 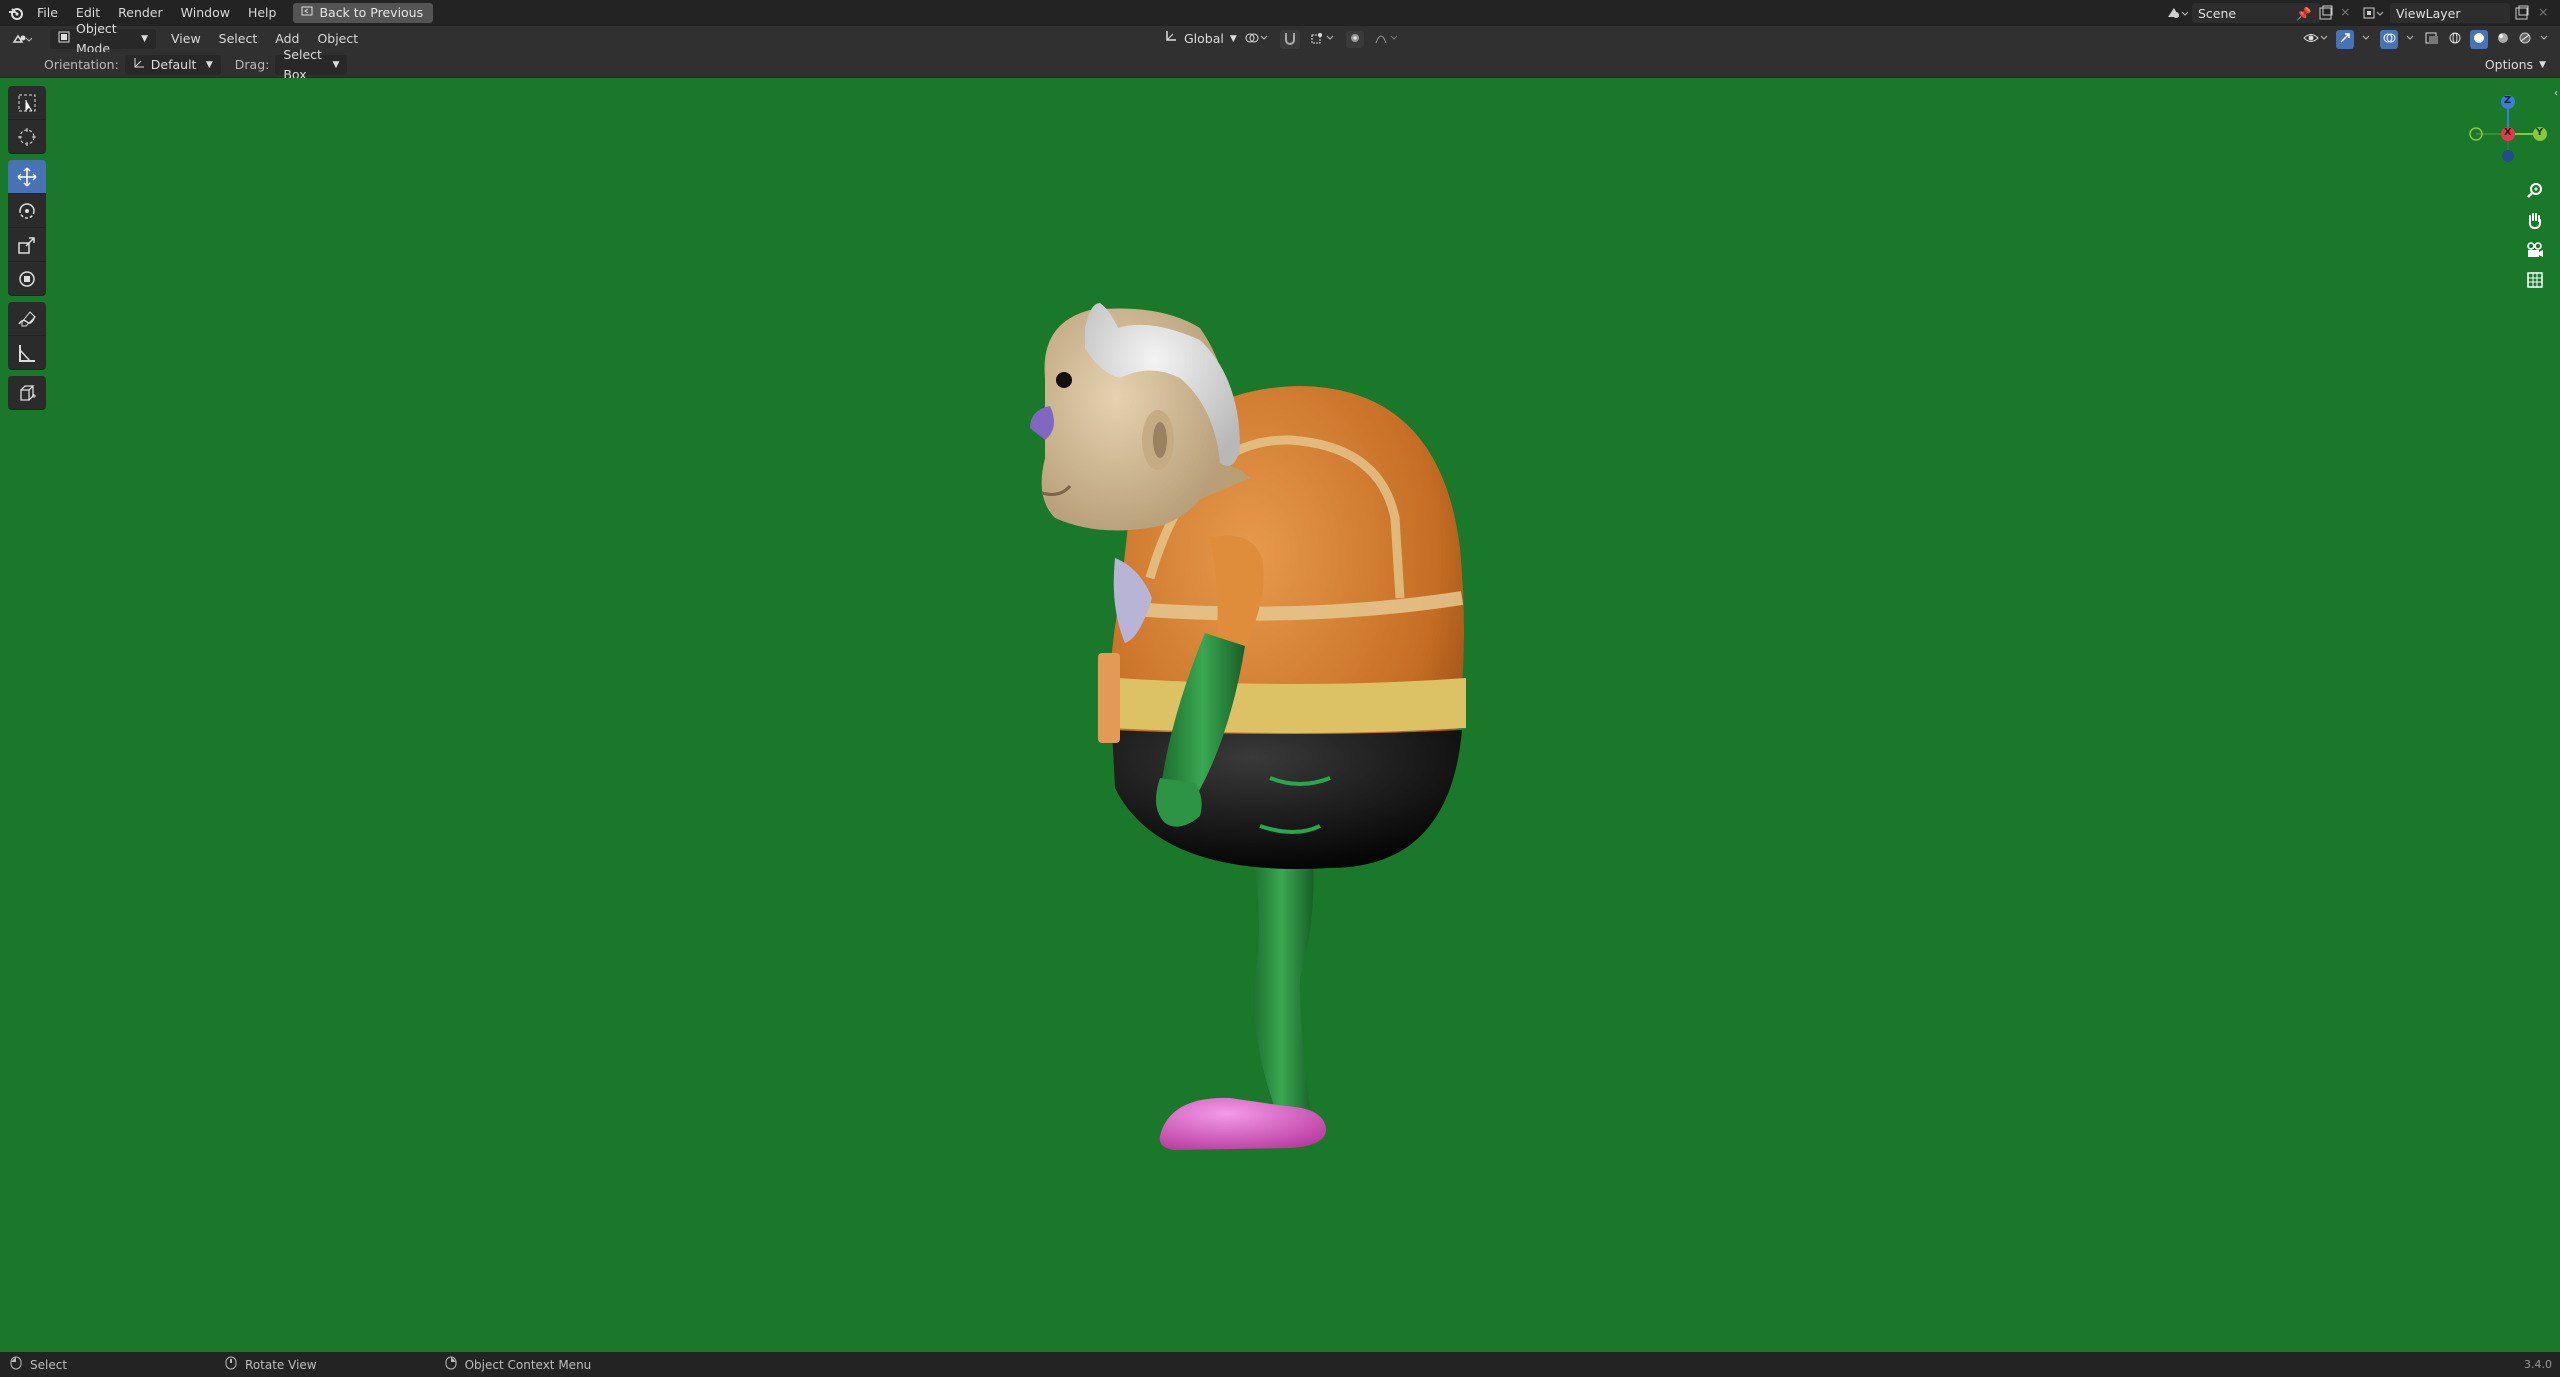 What do you see at coordinates (2545, 39) in the screenshot?
I see `shading-dropdown-icon` at bounding box center [2545, 39].